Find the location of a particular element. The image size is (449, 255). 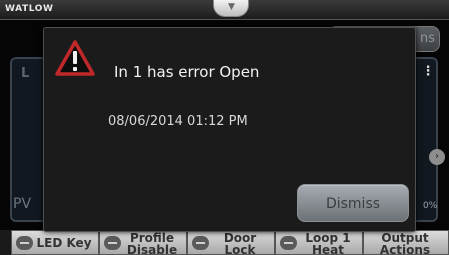

chevron-down-icon: ▼ is located at coordinates (231, 7).